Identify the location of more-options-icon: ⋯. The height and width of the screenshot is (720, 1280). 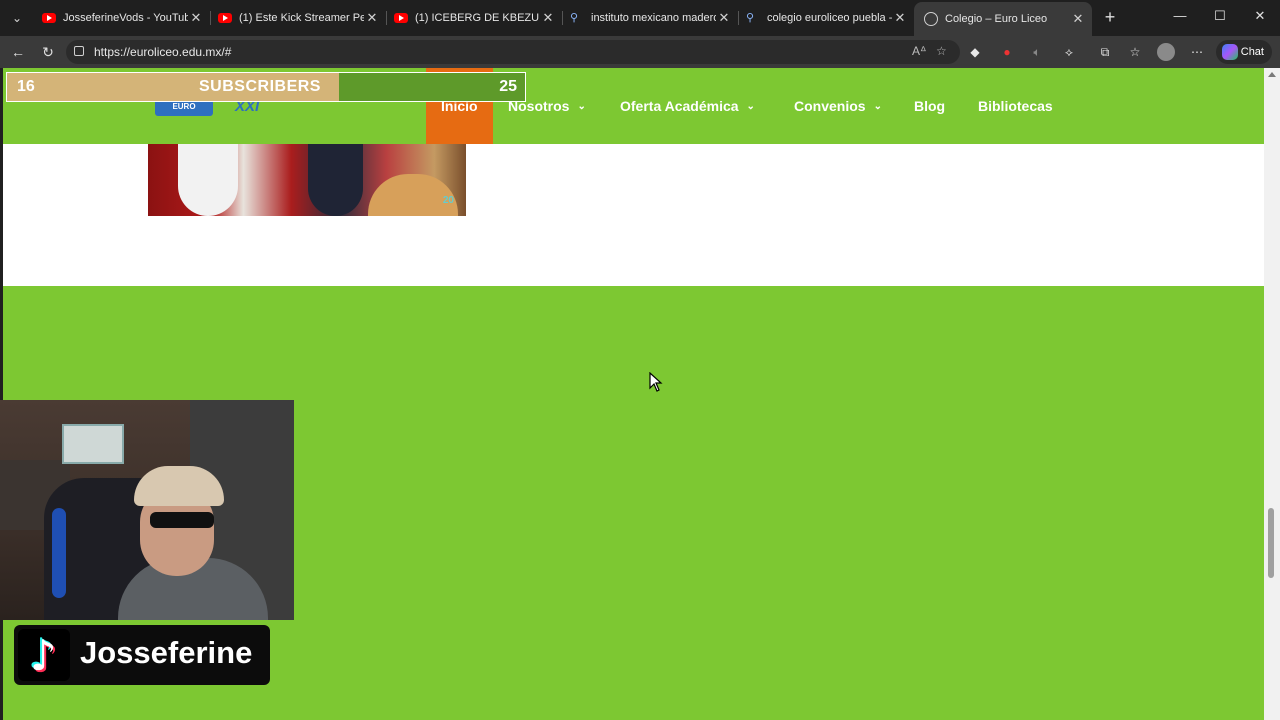
(1197, 52).